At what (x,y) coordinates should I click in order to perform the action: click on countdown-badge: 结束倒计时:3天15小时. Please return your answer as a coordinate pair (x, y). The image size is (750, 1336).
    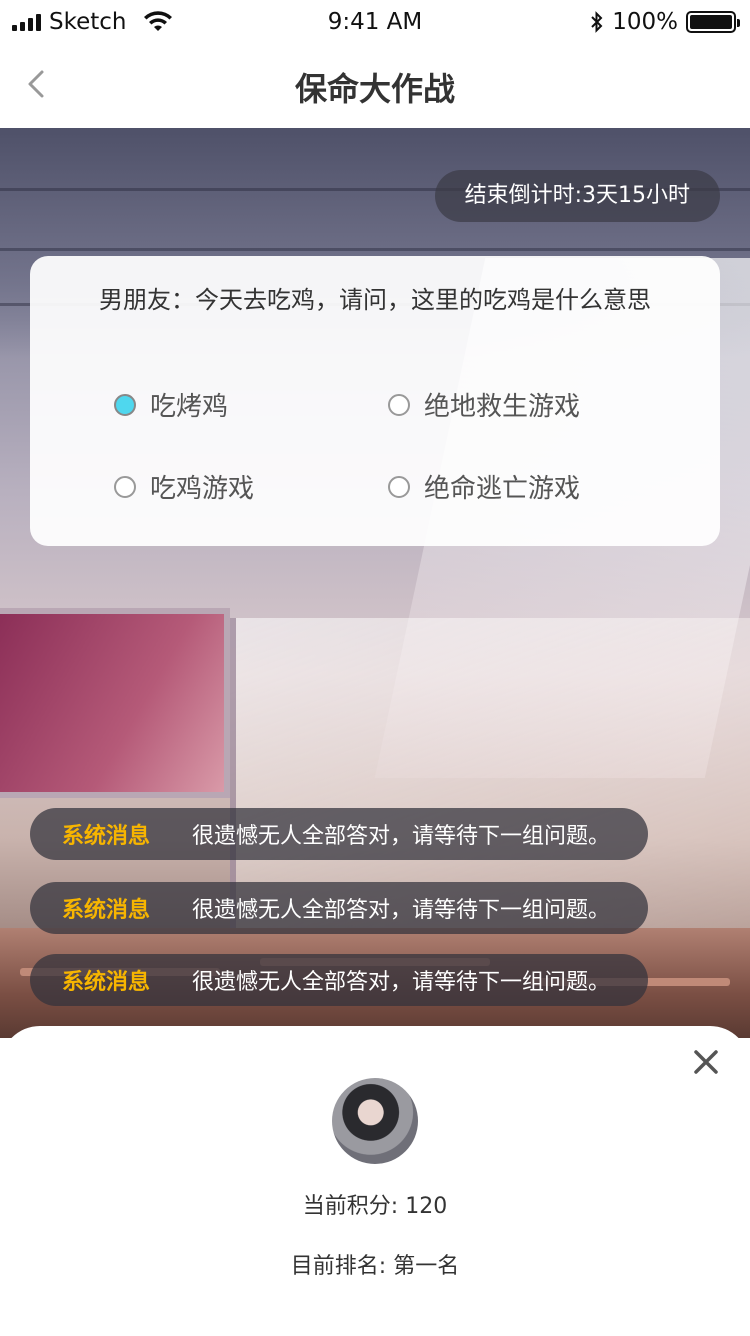
    Looking at the image, I should click on (577, 196).